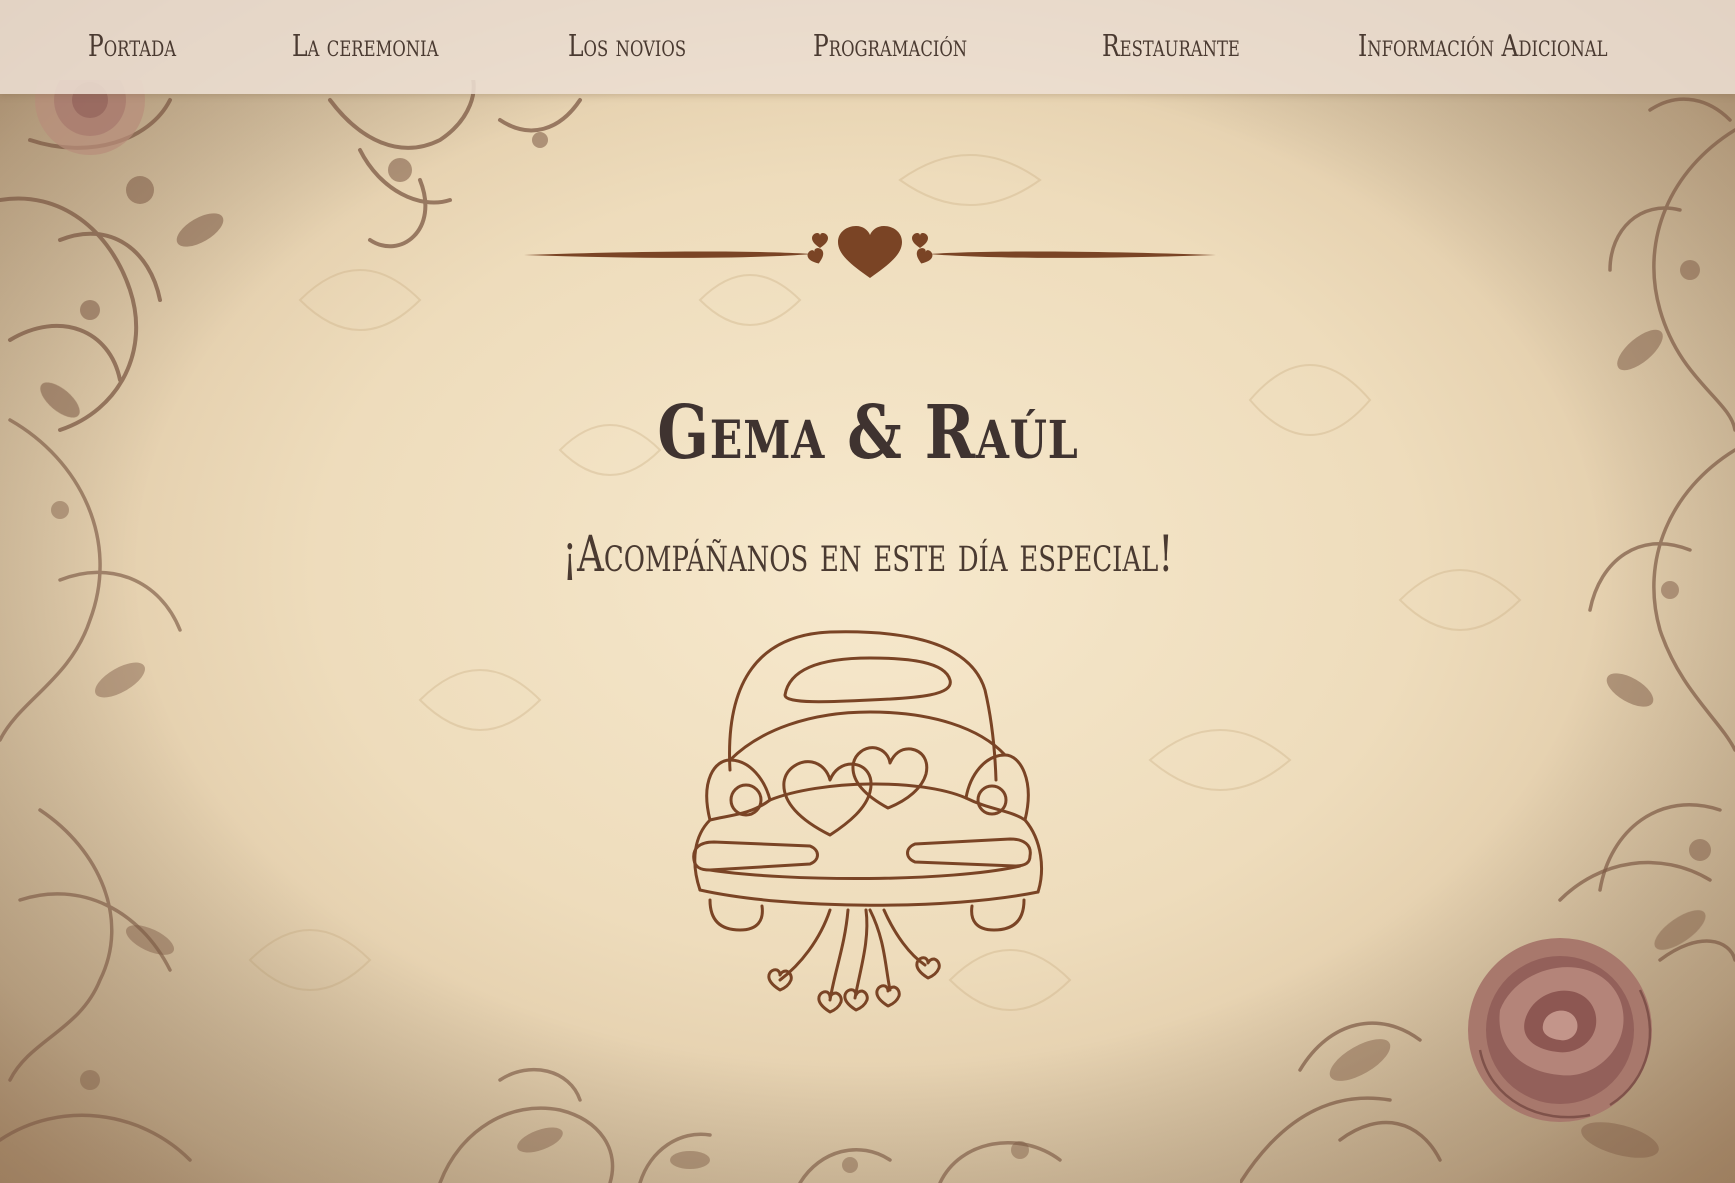 Image resolution: width=1735 pixels, height=1183 pixels. What do you see at coordinates (365, 47) in the screenshot?
I see `nav-item-la-ceremonia: La ceremonia` at bounding box center [365, 47].